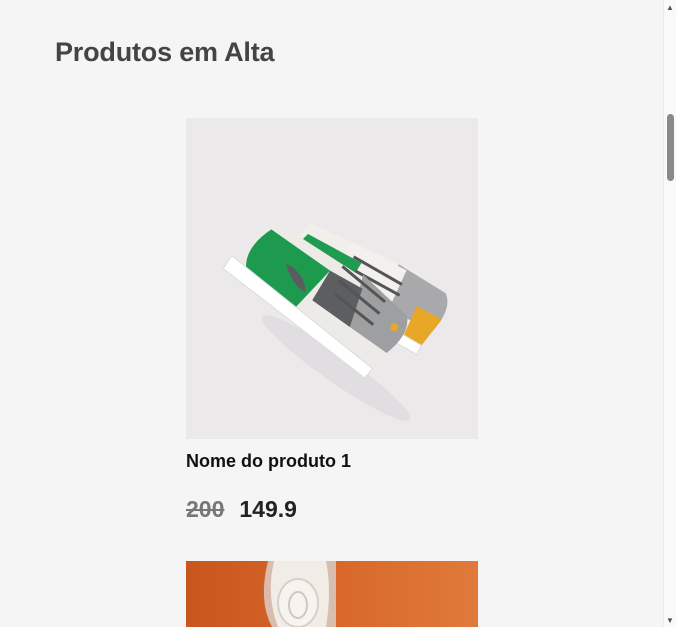 The height and width of the screenshot is (627, 676). Describe the element at coordinates (268, 508) in the screenshot. I see `sale-price: 149.9` at that location.